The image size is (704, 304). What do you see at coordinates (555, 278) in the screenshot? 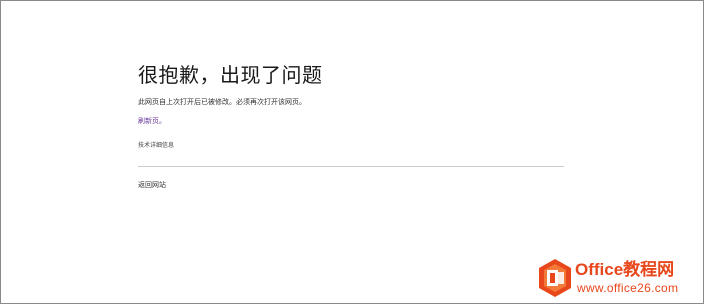
I see `office-logo-icon` at bounding box center [555, 278].